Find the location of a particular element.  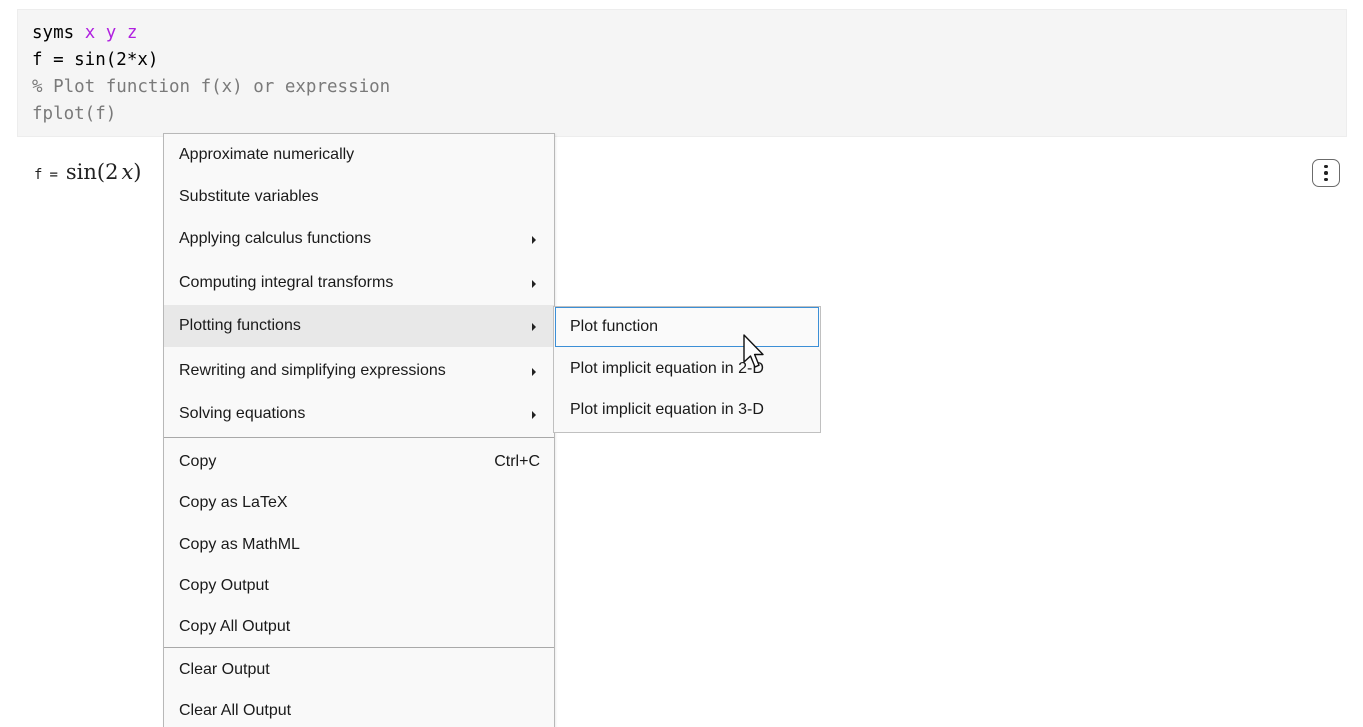

output-expression-fn: sin(2 is located at coordinates (92, 172).